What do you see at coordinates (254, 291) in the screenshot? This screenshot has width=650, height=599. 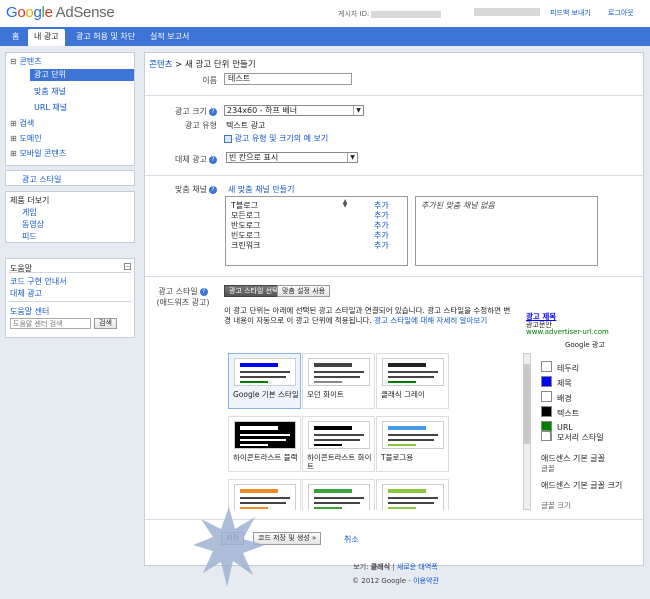 I see `use-existing-style-button: 광고 스타일 선택` at bounding box center [254, 291].